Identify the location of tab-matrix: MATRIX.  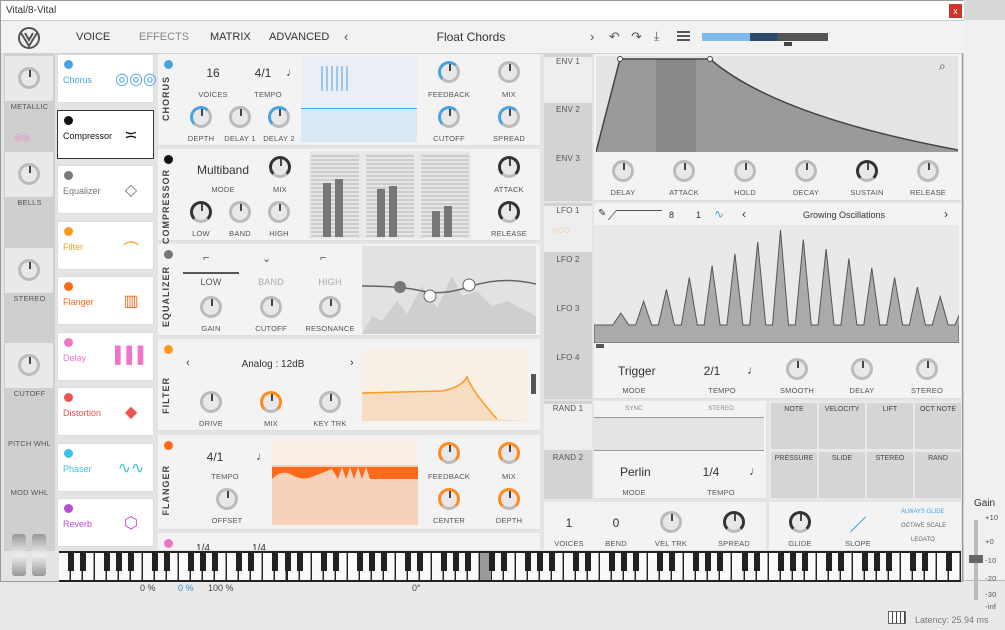
(230, 37).